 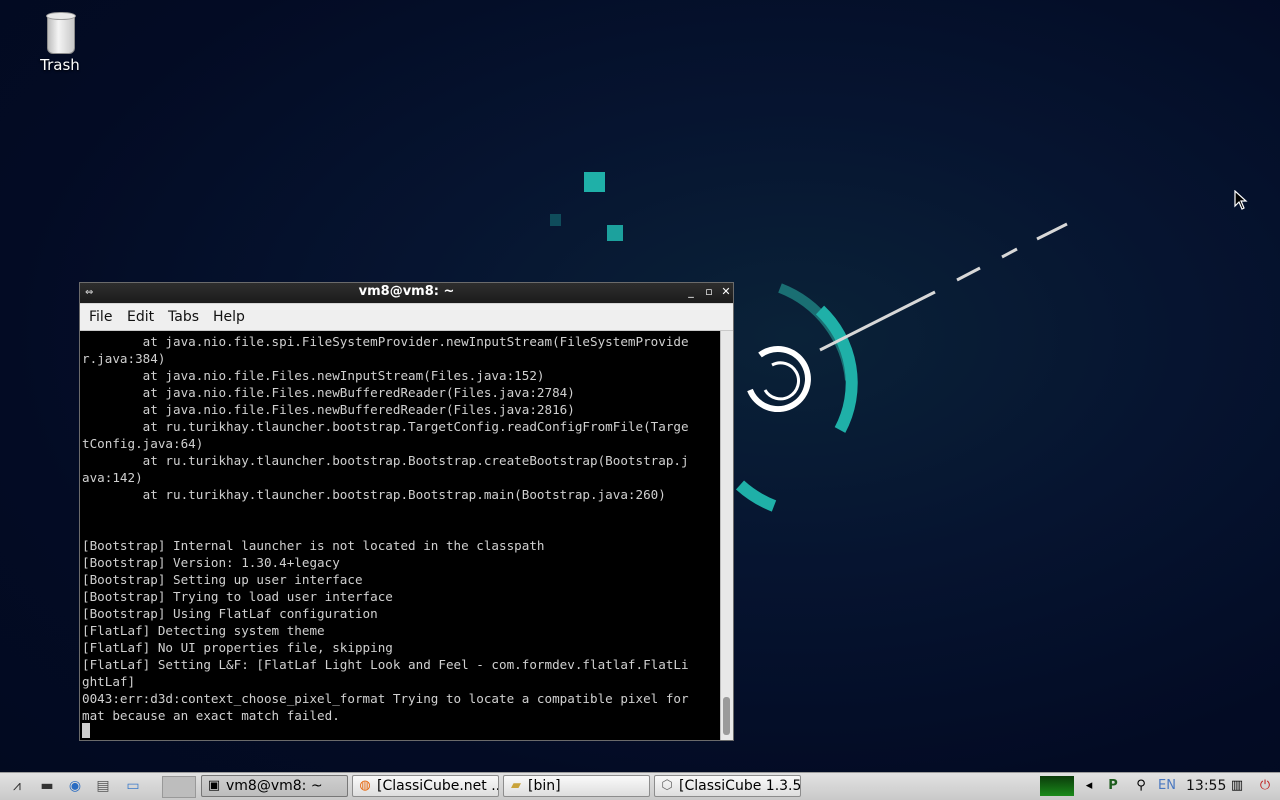 I want to click on terminal-menubar: File Edit Tabs Help, so click(x=406, y=317).